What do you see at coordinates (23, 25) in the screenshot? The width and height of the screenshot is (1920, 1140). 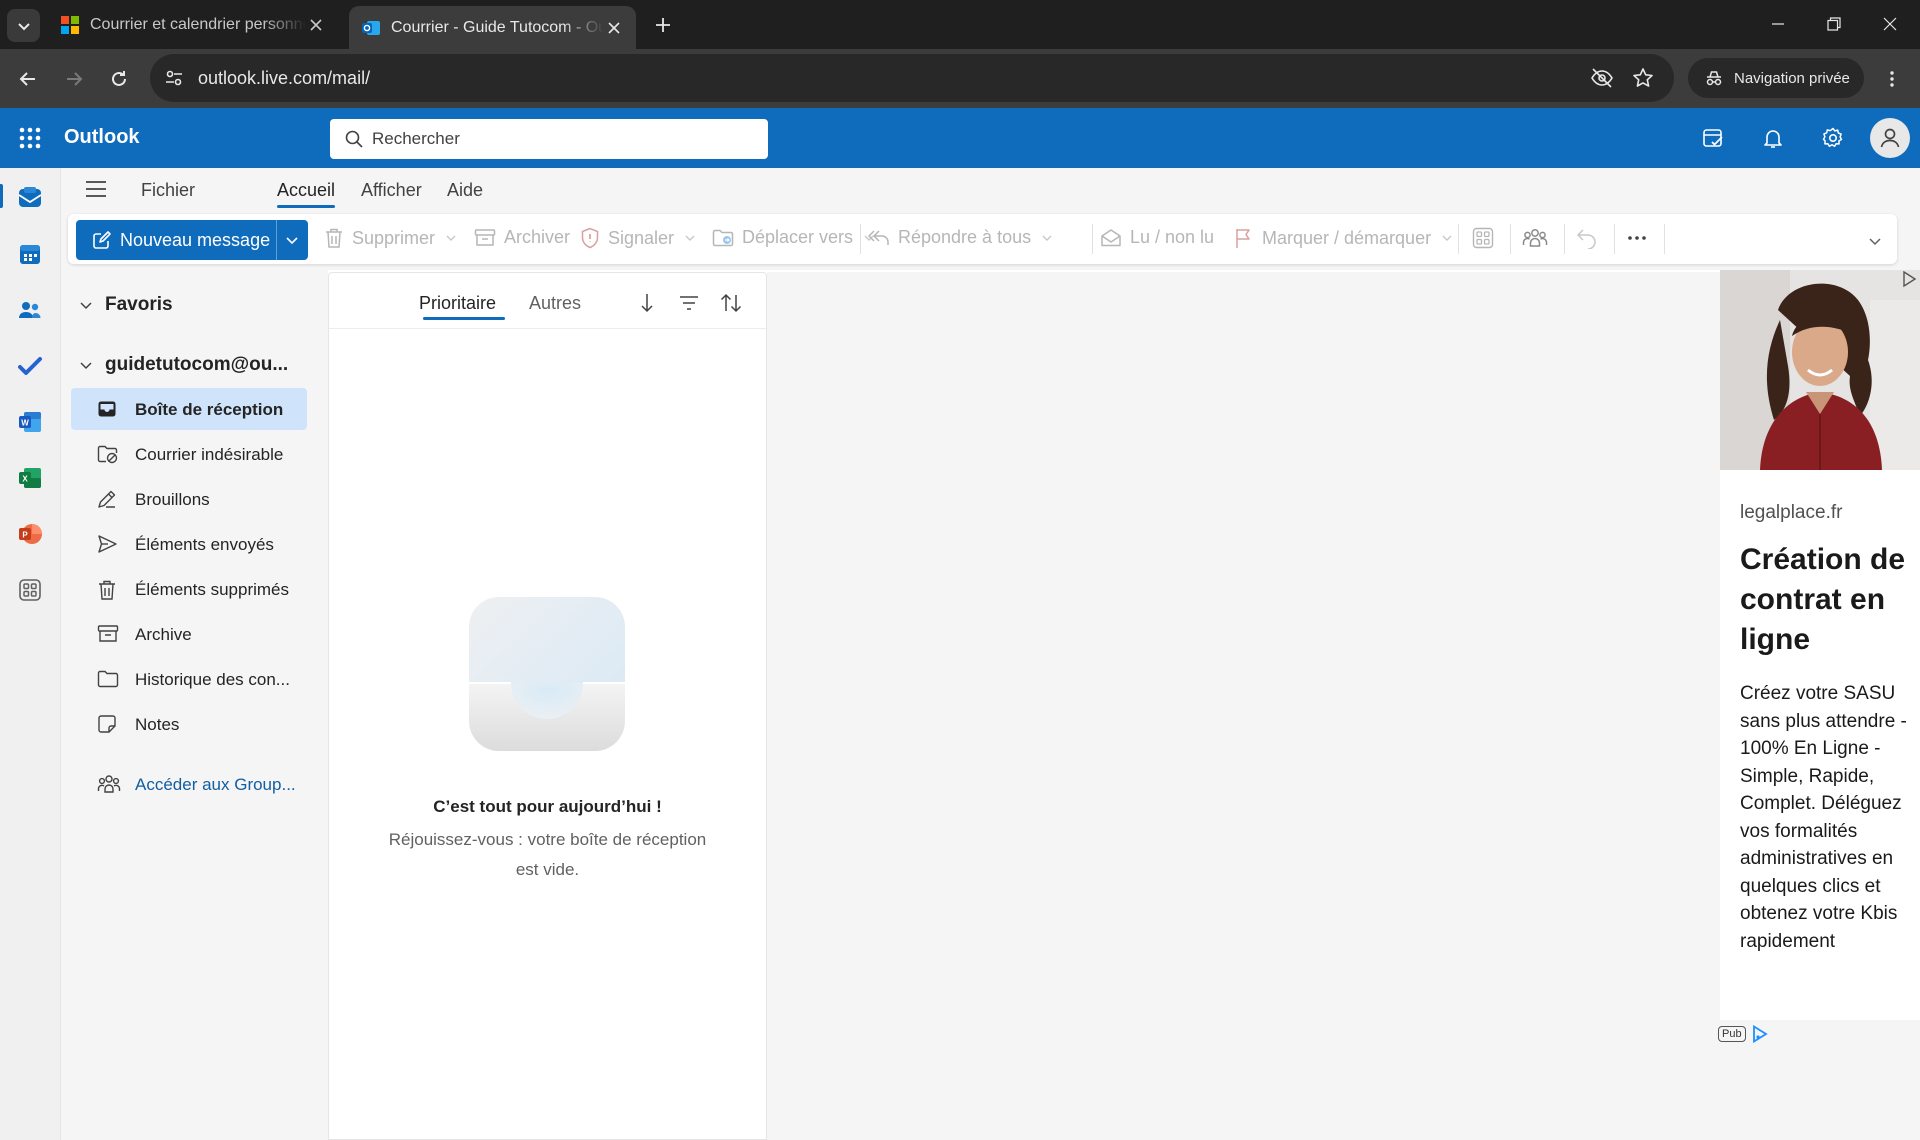 I see `tab-search-button` at bounding box center [23, 25].